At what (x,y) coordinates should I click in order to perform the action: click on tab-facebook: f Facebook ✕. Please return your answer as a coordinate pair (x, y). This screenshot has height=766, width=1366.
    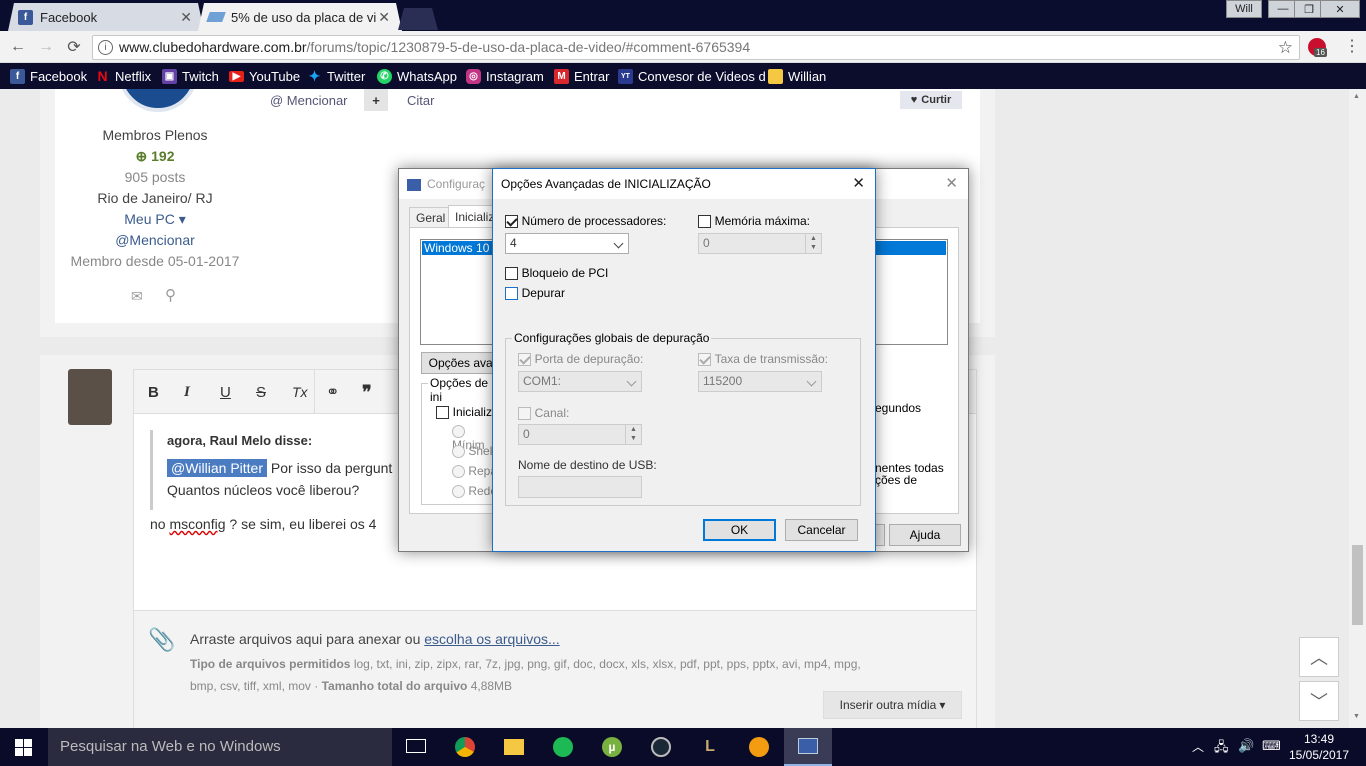
    Looking at the image, I should click on (106, 17).